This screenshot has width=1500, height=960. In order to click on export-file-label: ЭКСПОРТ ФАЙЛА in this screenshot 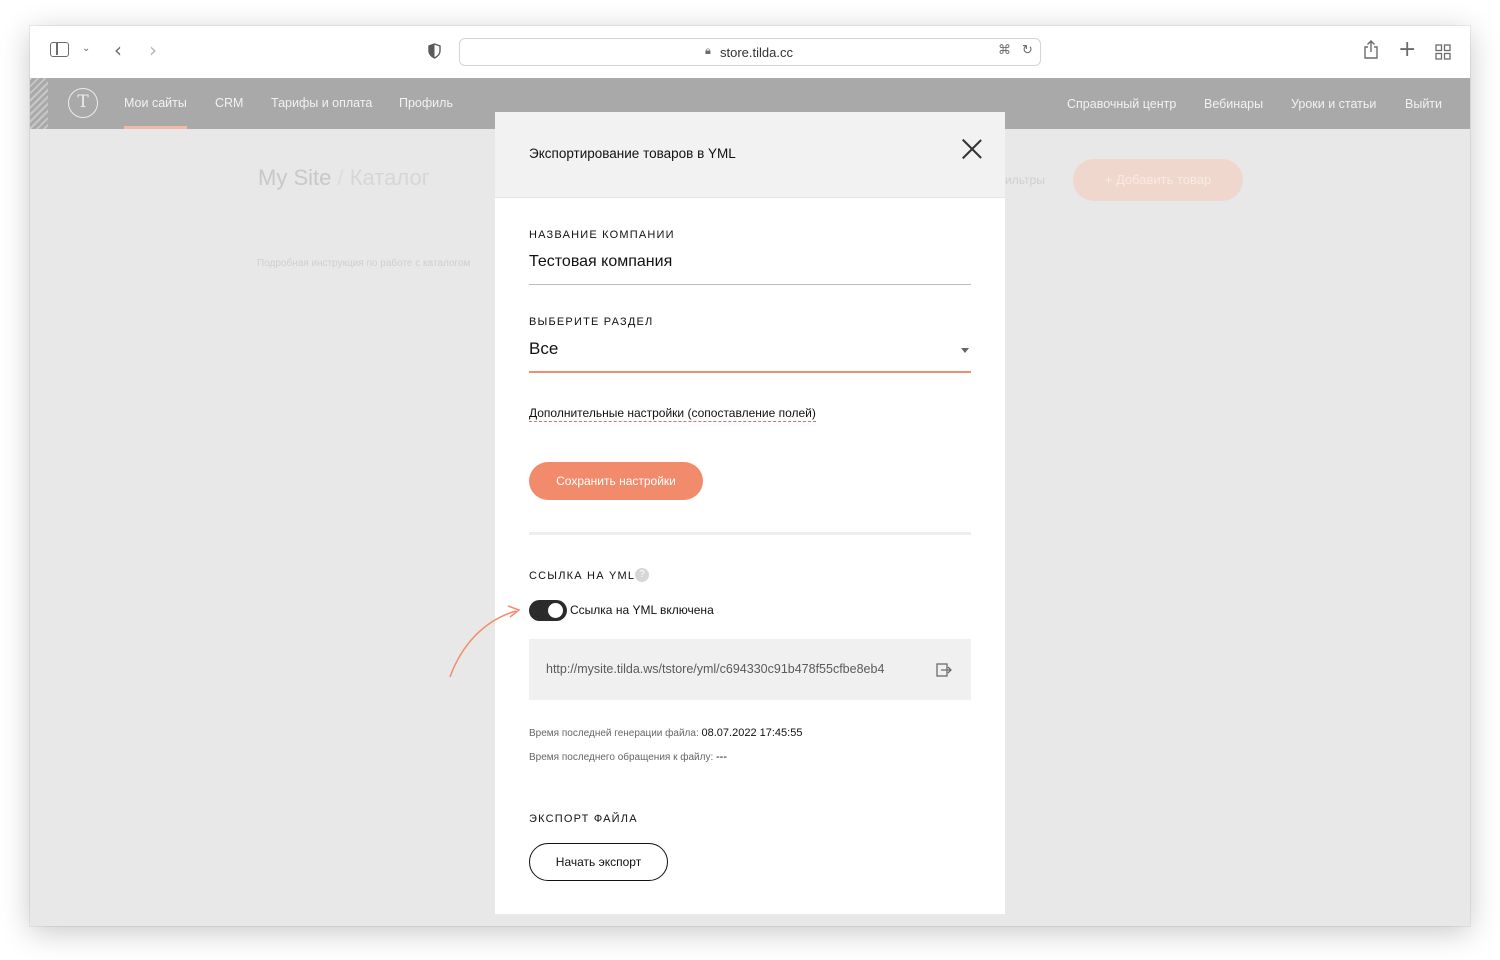, I will do `click(583, 819)`.